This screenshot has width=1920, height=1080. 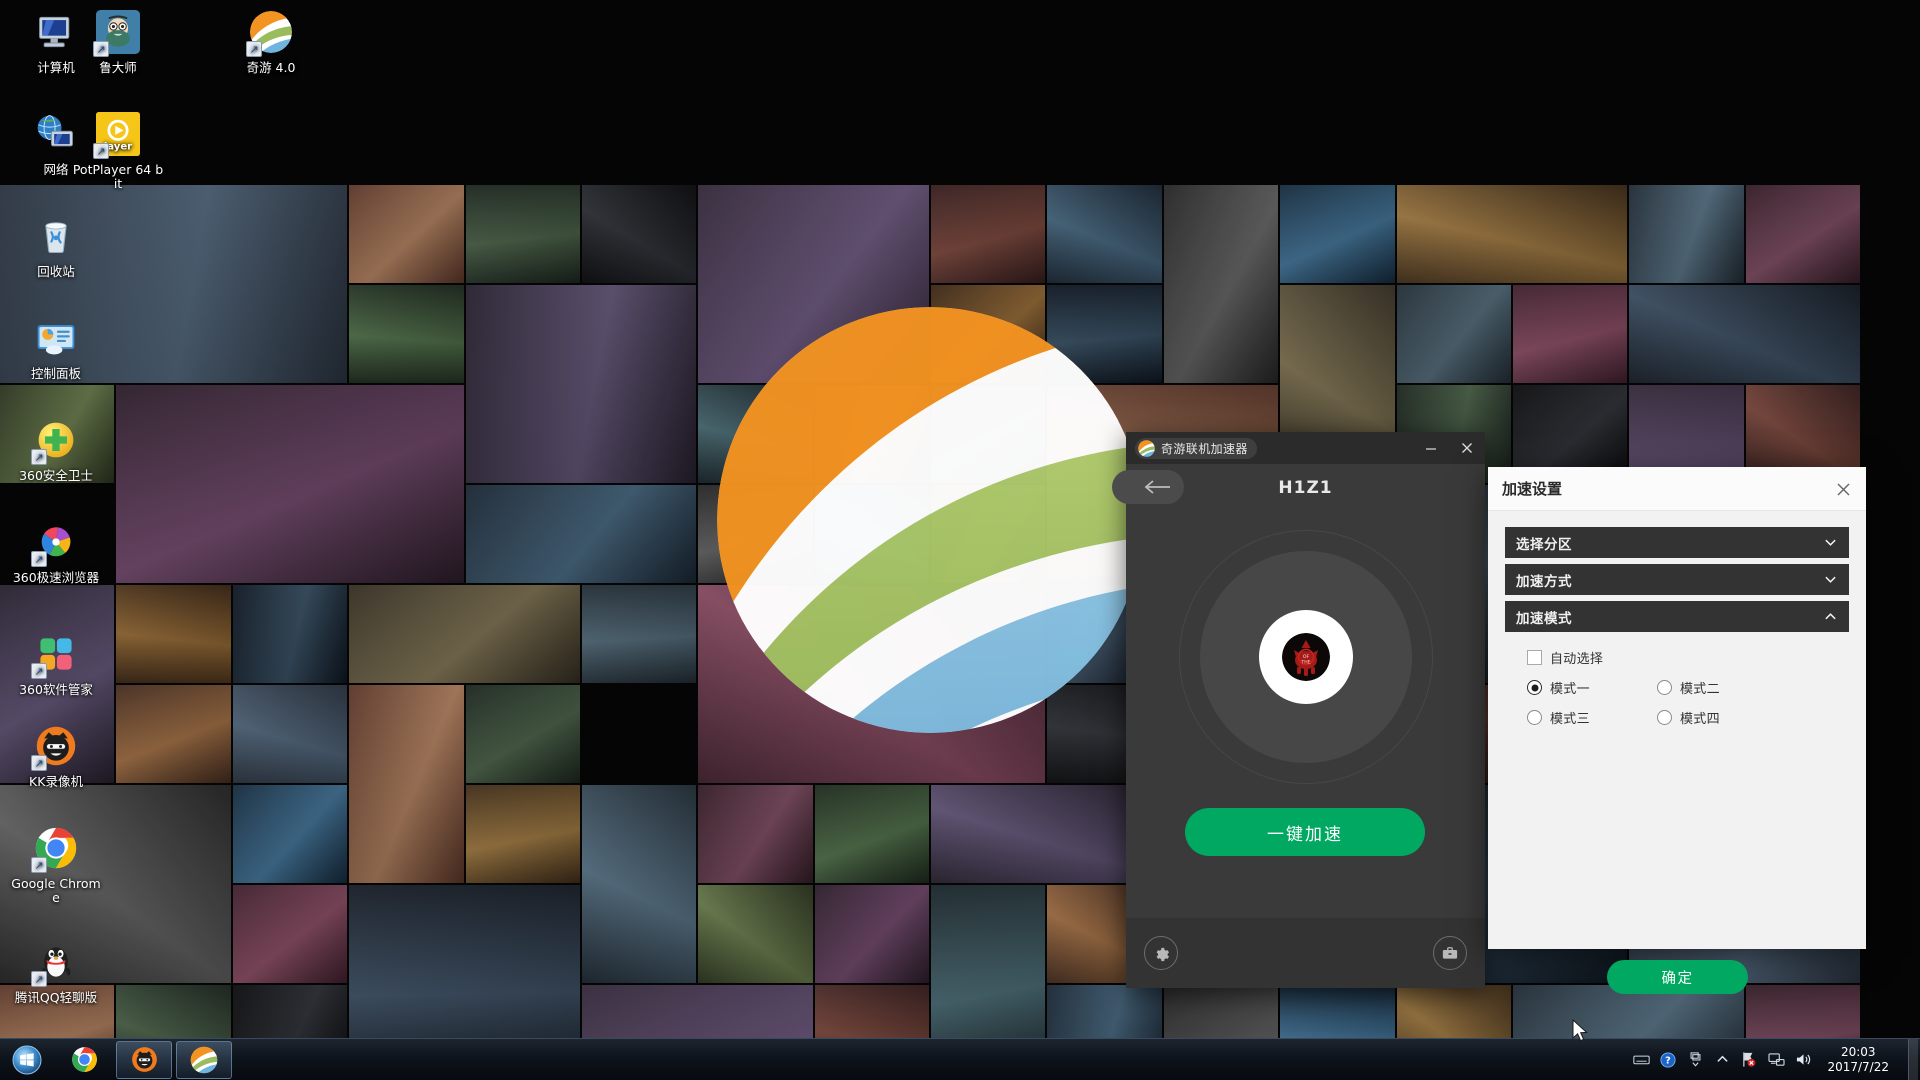 I want to click on start-button, so click(x=27, y=1060).